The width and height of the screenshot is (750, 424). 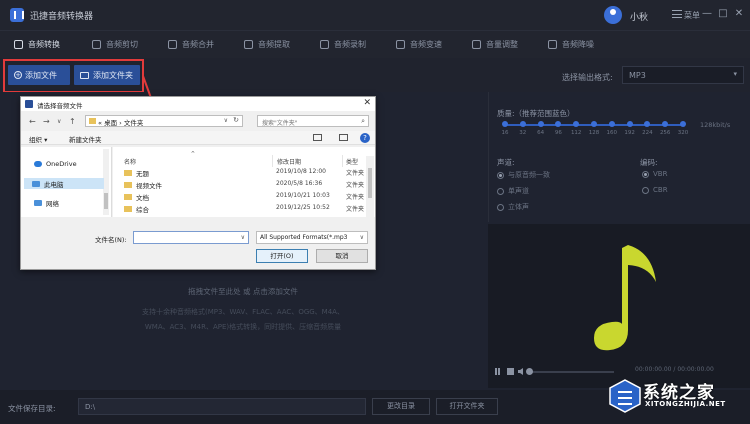 What do you see at coordinates (476, 44) in the screenshot?
I see `volume-icon` at bounding box center [476, 44].